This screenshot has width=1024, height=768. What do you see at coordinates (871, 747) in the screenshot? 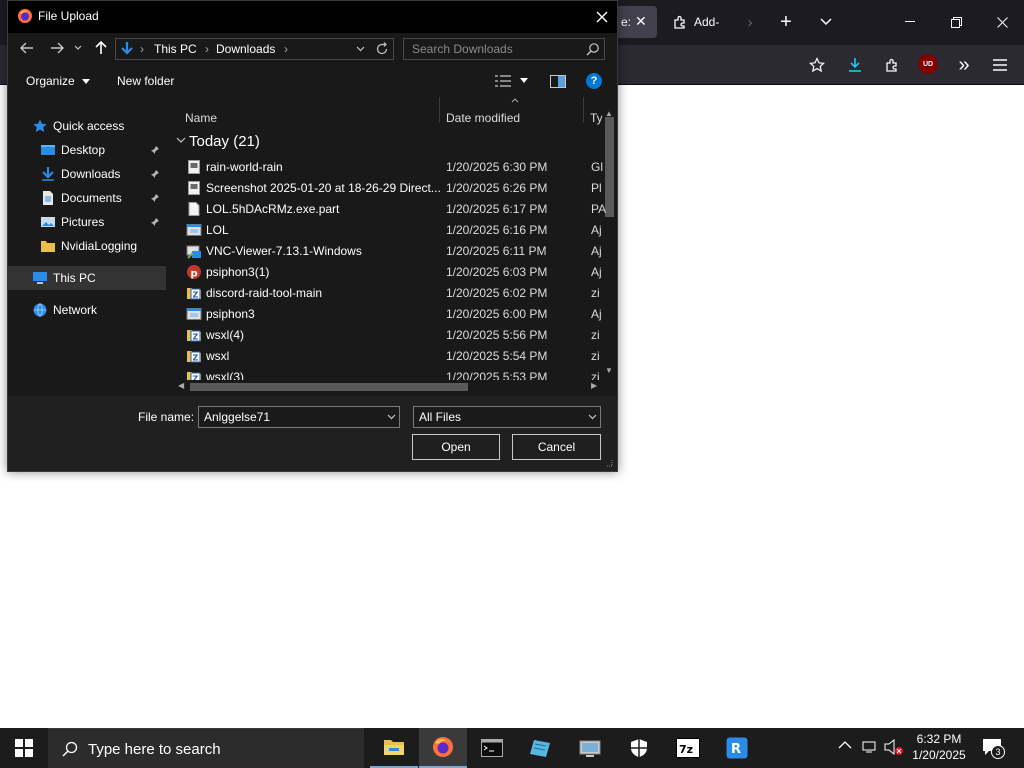
I see `network-tray-icon` at bounding box center [871, 747].